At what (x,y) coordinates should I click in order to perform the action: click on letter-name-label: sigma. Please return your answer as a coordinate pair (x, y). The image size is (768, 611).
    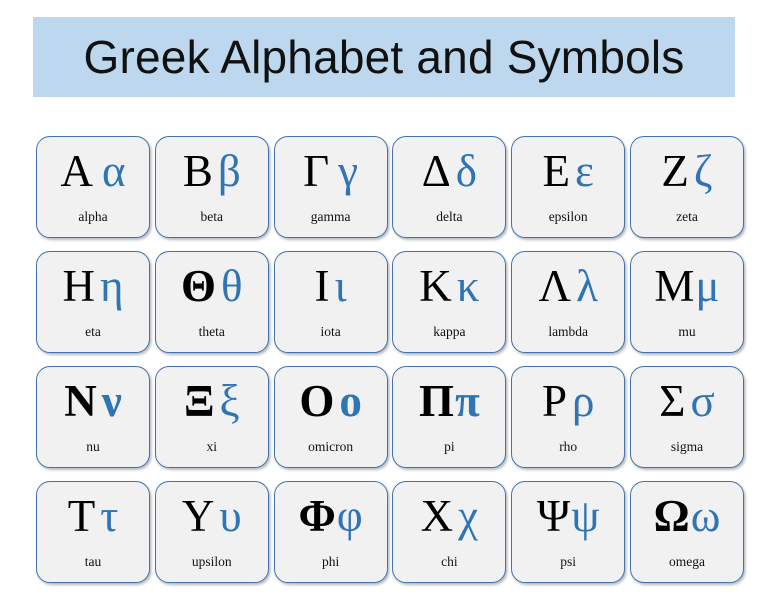
    Looking at the image, I should click on (687, 446).